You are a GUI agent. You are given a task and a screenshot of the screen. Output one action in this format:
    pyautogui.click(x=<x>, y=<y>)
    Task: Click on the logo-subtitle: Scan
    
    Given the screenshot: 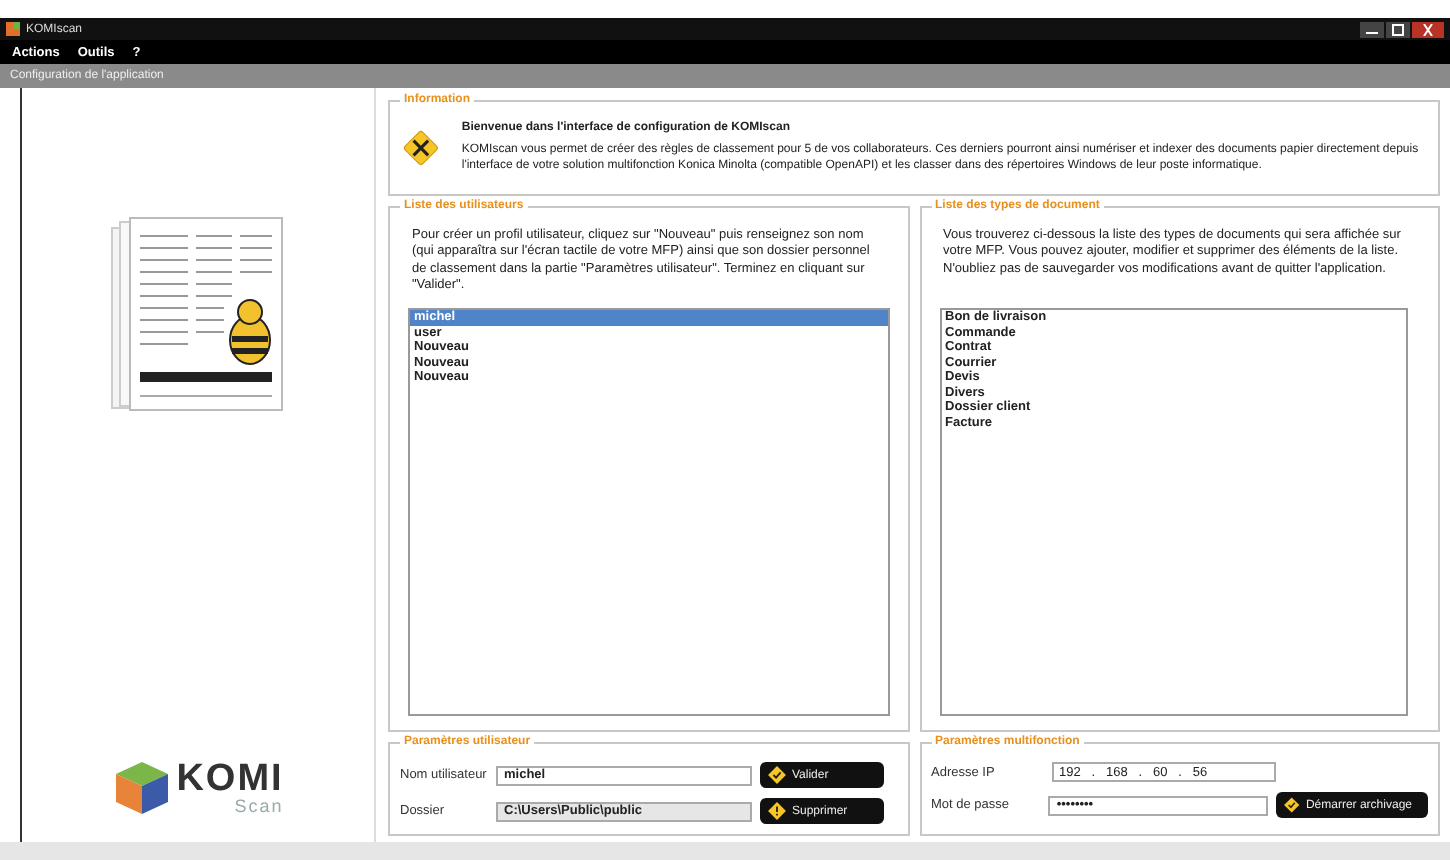 What is the action you would take?
    pyautogui.click(x=259, y=807)
    